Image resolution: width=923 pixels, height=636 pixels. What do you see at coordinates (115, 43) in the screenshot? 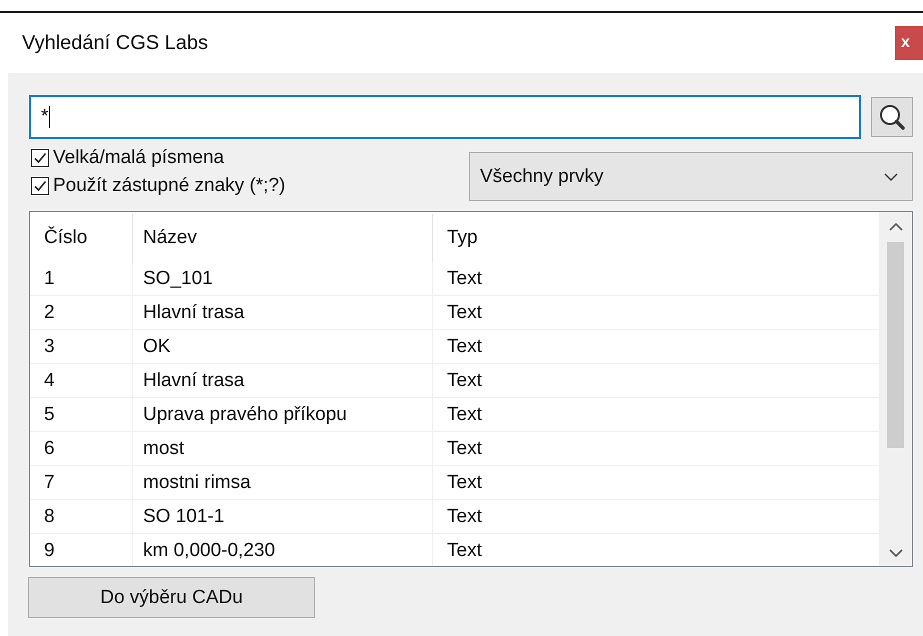
I see `window-title: Vyhledání CGS Labs` at bounding box center [115, 43].